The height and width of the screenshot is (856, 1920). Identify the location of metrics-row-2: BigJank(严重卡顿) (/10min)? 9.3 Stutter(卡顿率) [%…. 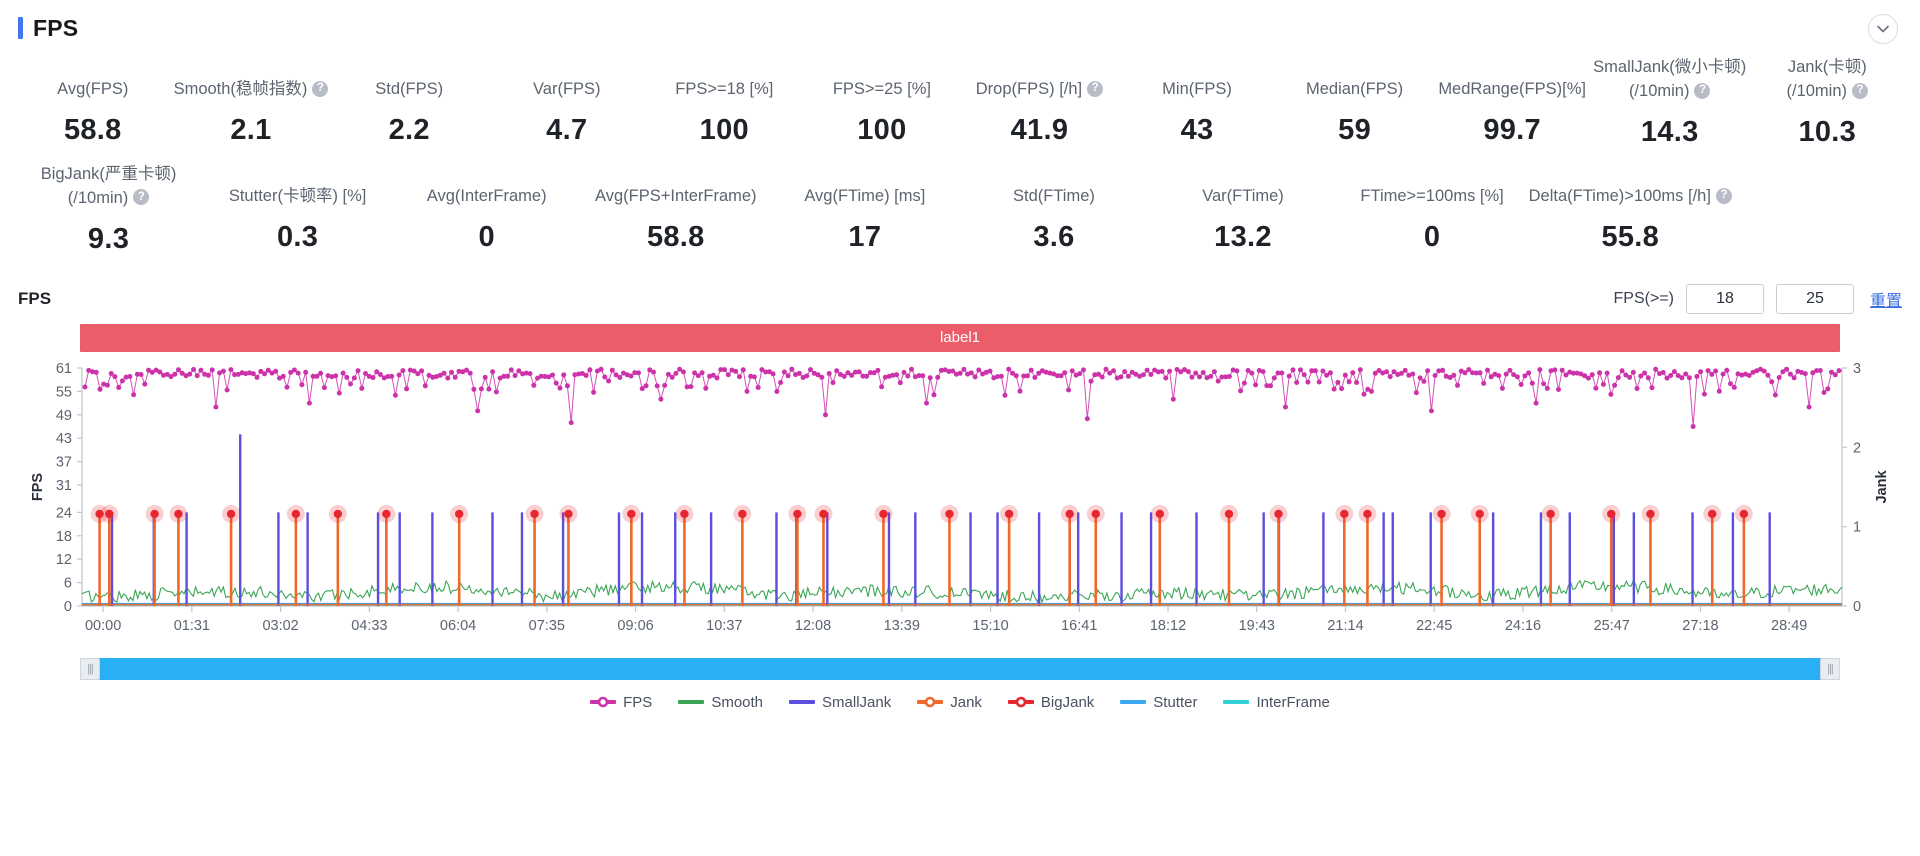
(874, 216).